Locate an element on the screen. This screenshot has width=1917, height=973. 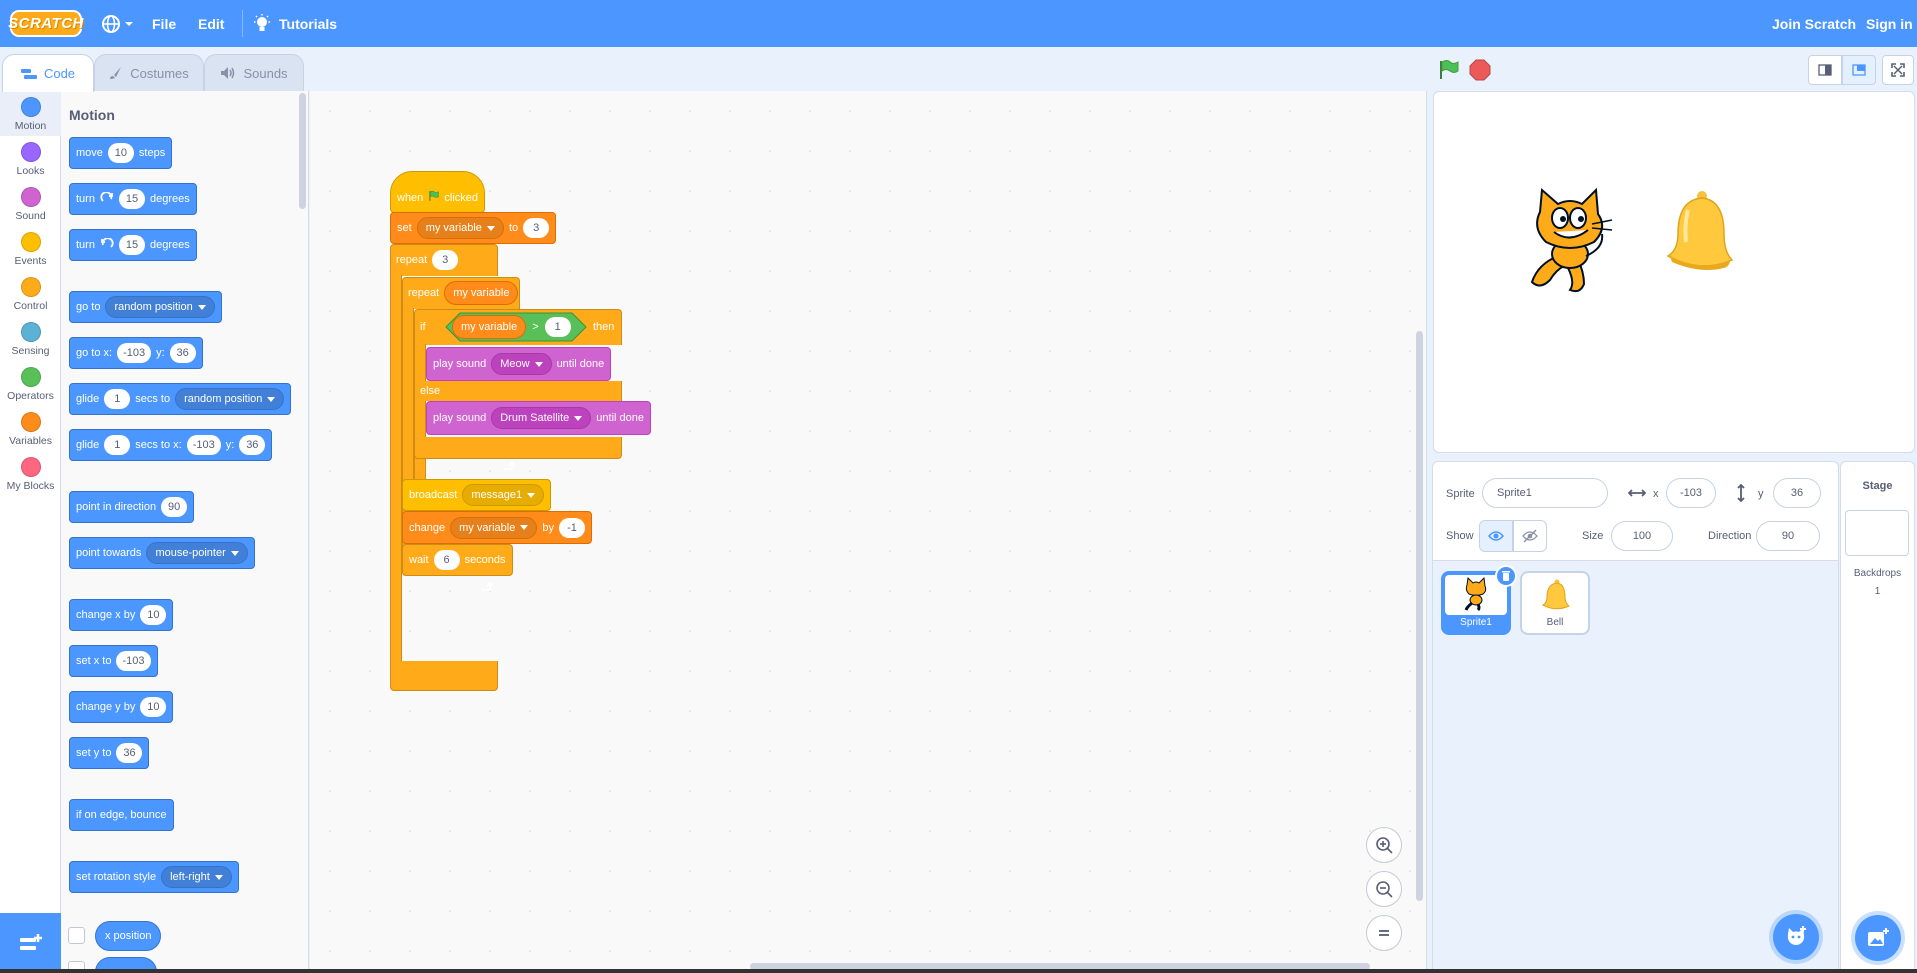
block-dropdown: mouse-pointer is located at coordinates (197, 553).